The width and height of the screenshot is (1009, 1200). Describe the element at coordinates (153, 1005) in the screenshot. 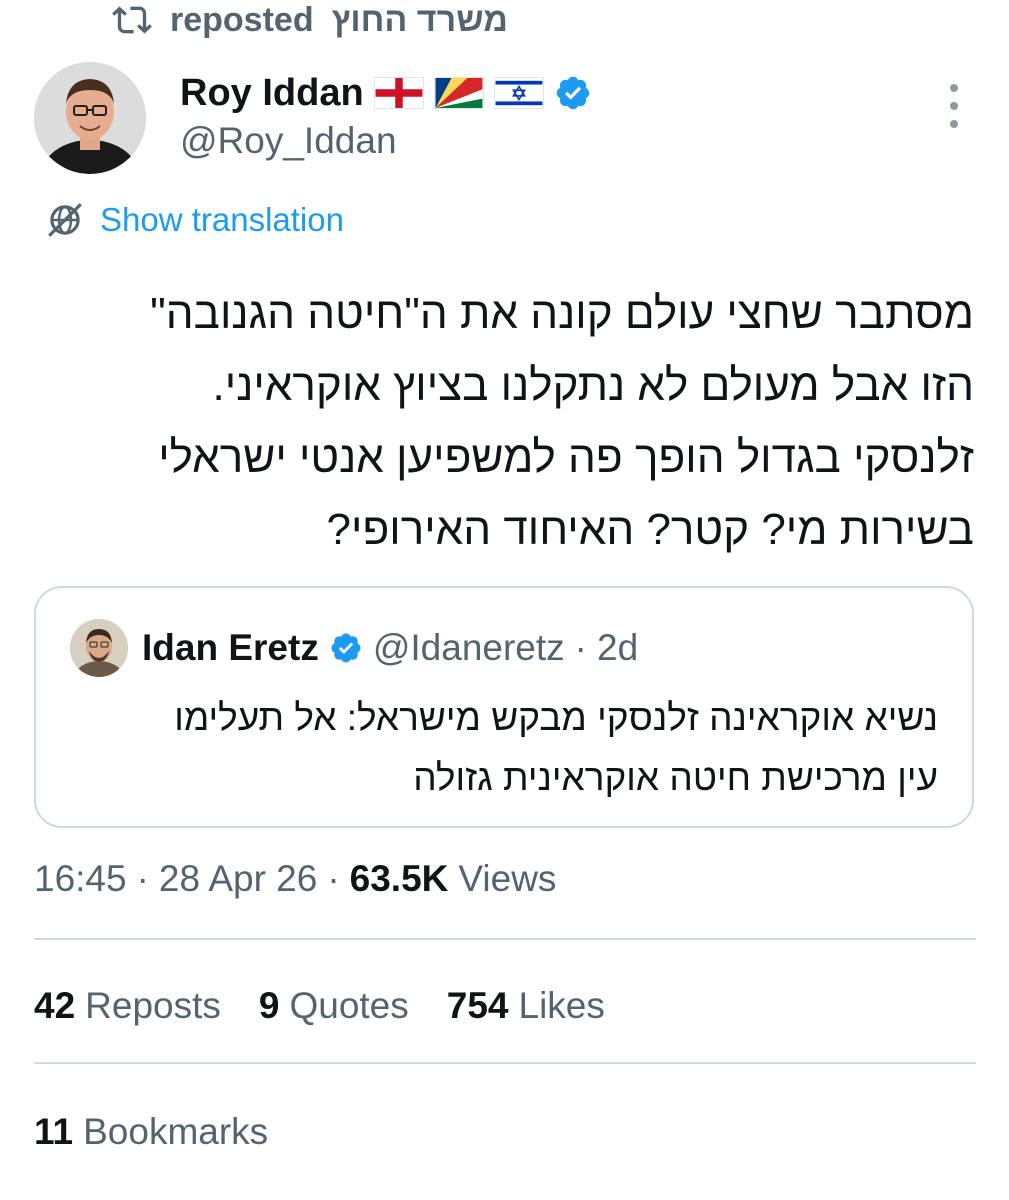

I see `reposts-label: Reposts` at that location.